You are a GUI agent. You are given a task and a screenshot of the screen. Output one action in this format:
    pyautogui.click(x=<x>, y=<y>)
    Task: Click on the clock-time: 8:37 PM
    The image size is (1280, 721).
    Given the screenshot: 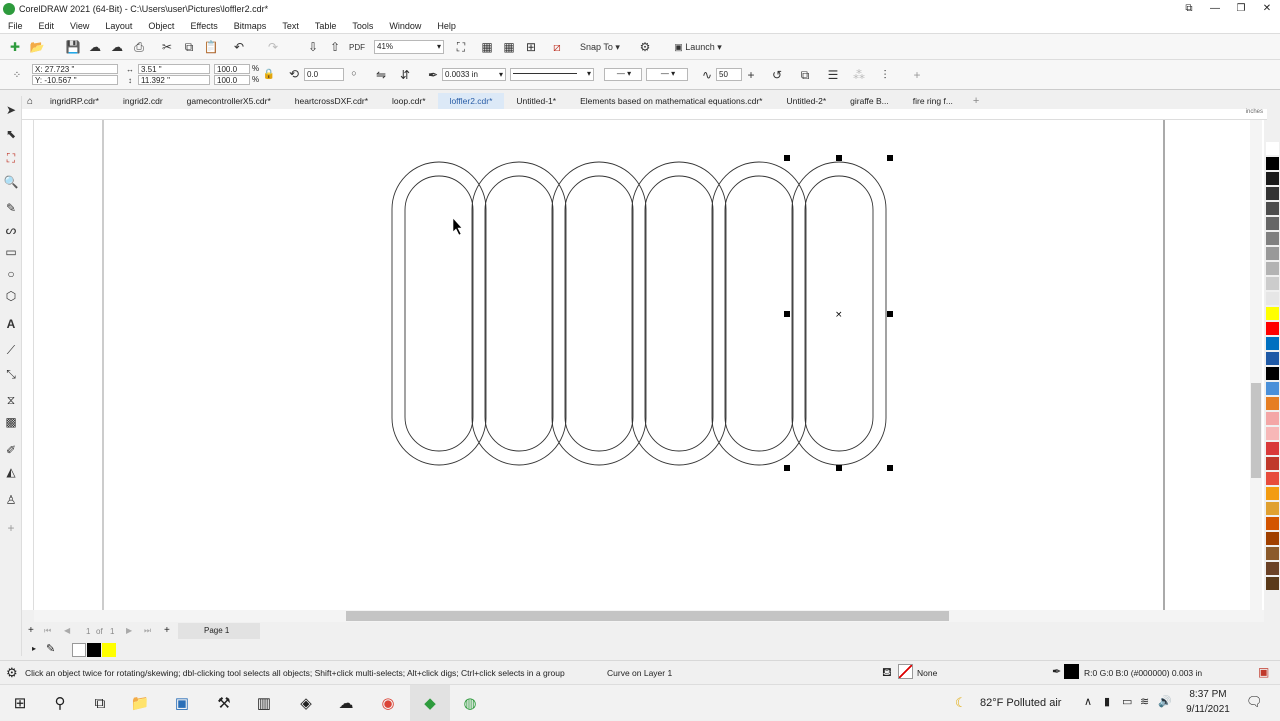 What is the action you would take?
    pyautogui.click(x=1208, y=694)
    